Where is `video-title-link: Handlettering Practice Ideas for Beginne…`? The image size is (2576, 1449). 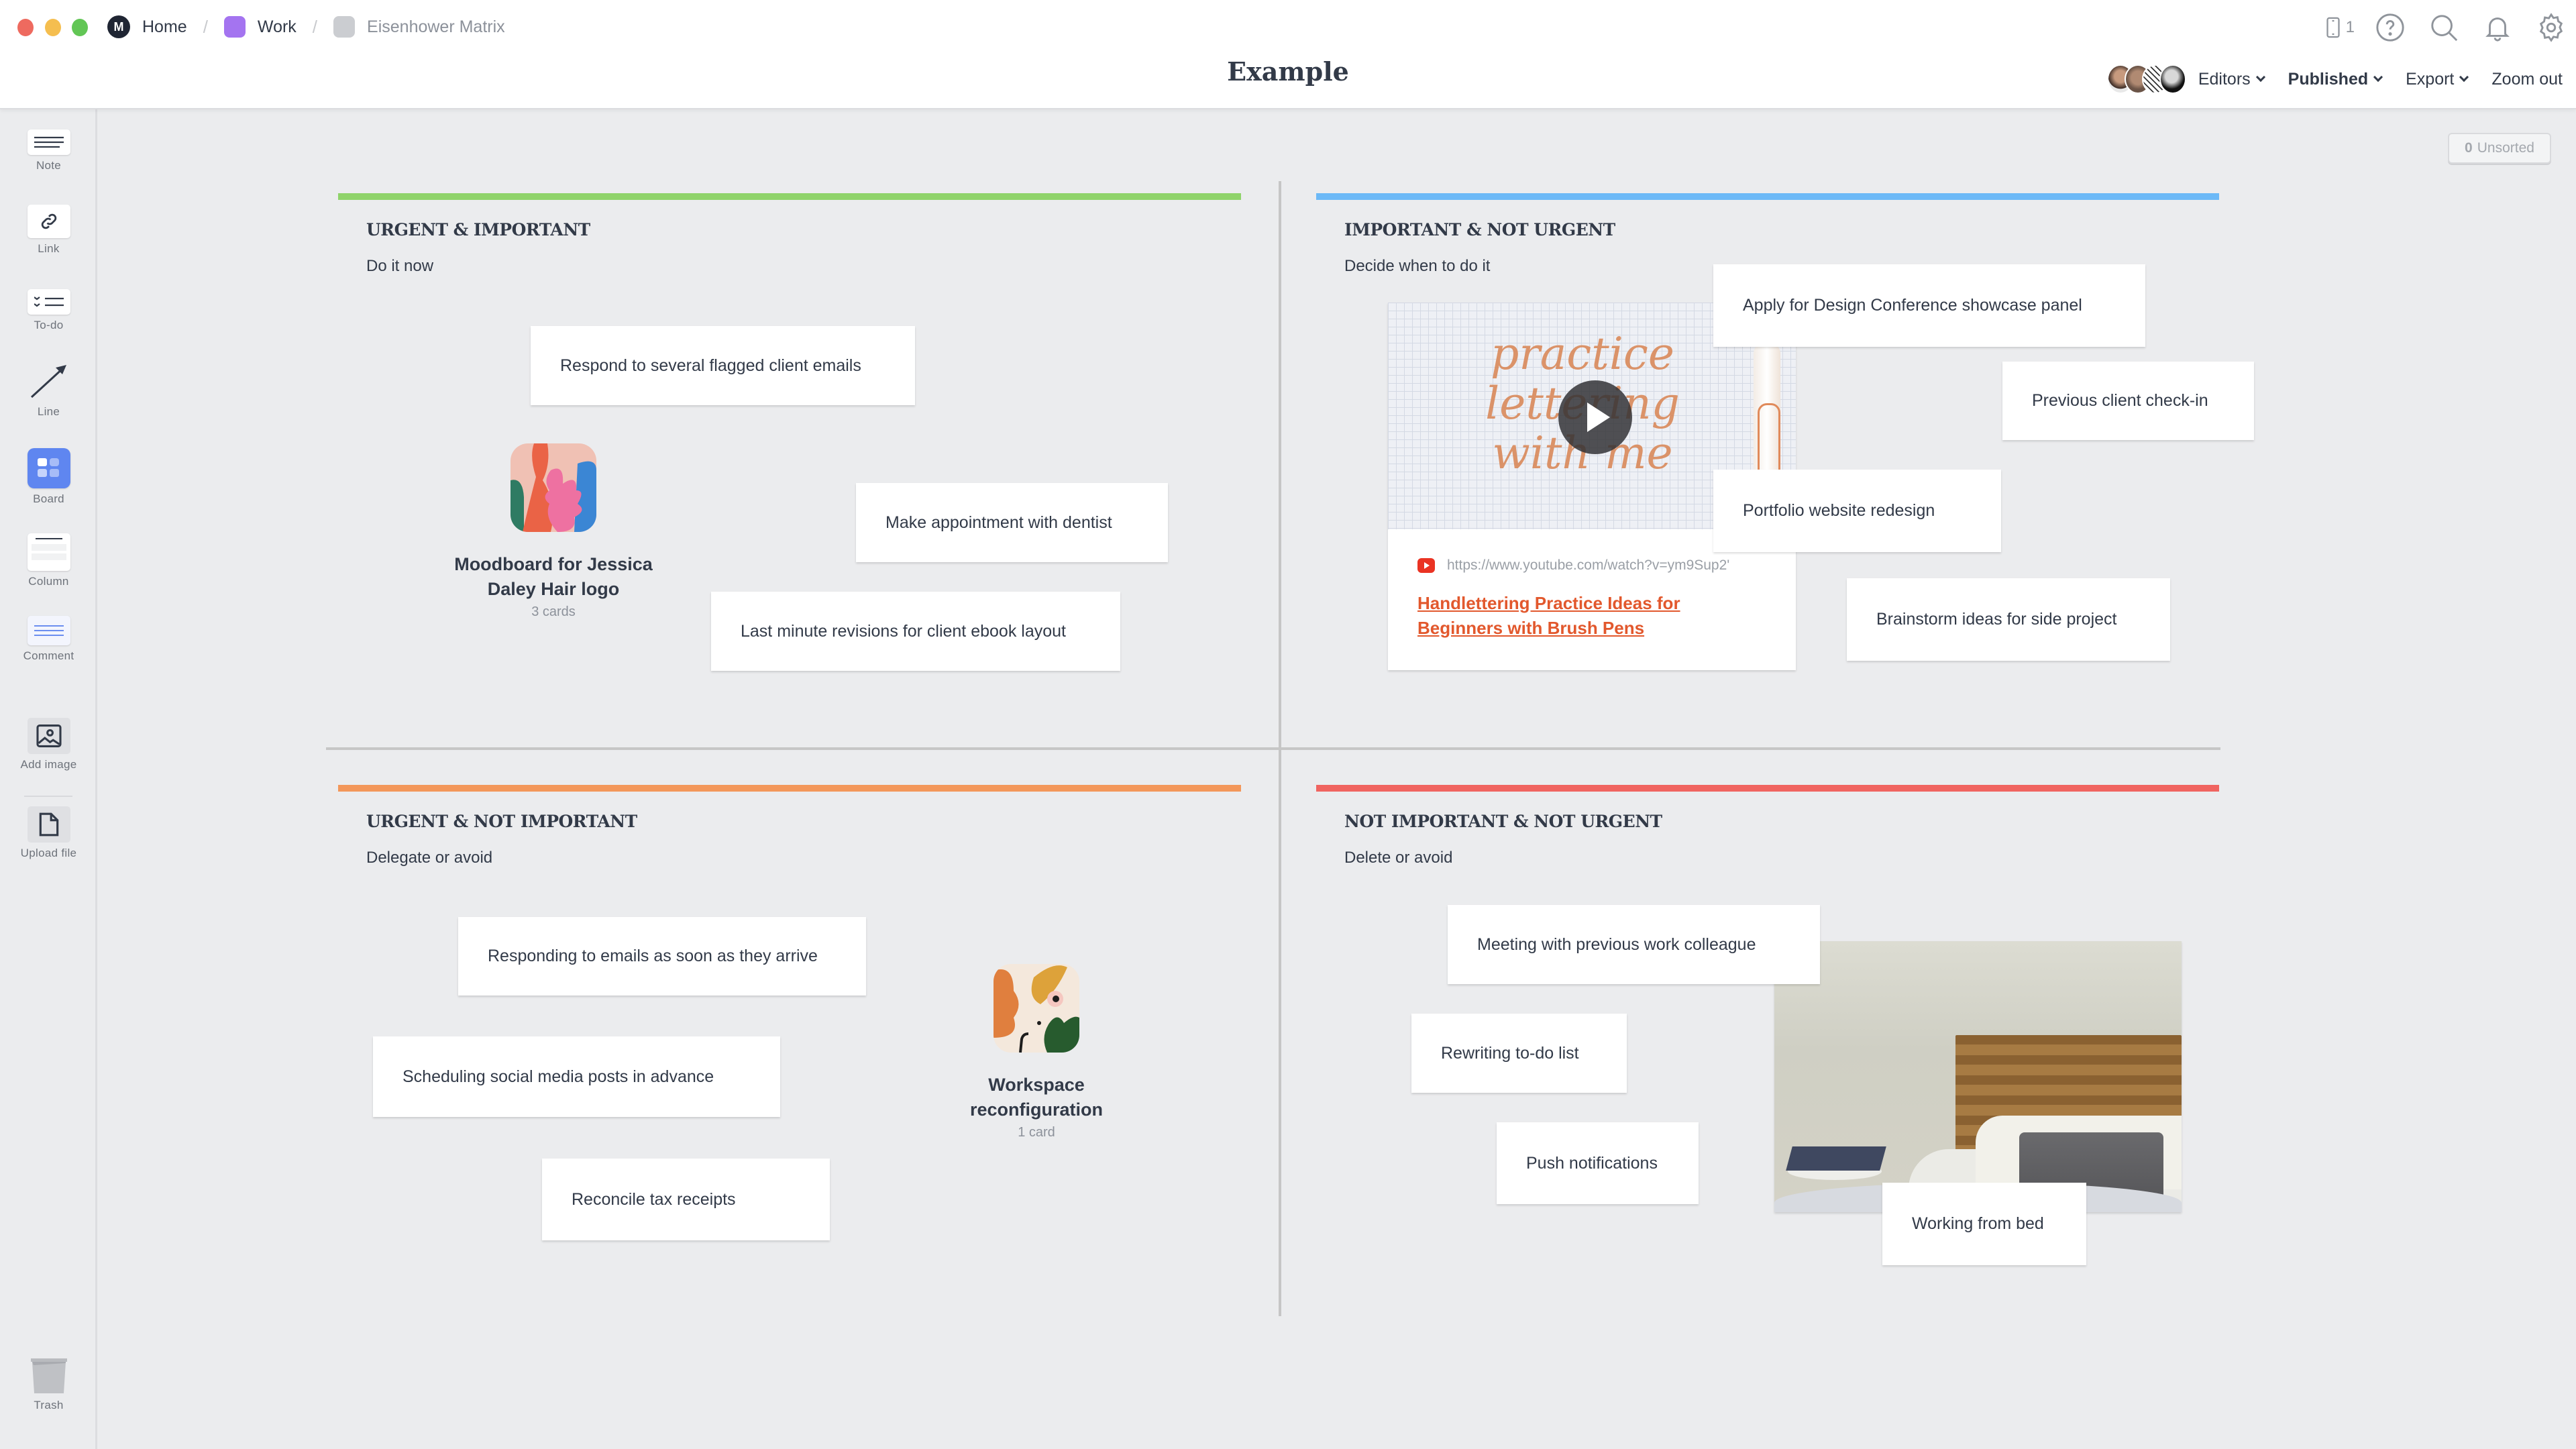
video-title-link: Handlettering Practice Ideas for Beginne… is located at coordinates (1585, 616).